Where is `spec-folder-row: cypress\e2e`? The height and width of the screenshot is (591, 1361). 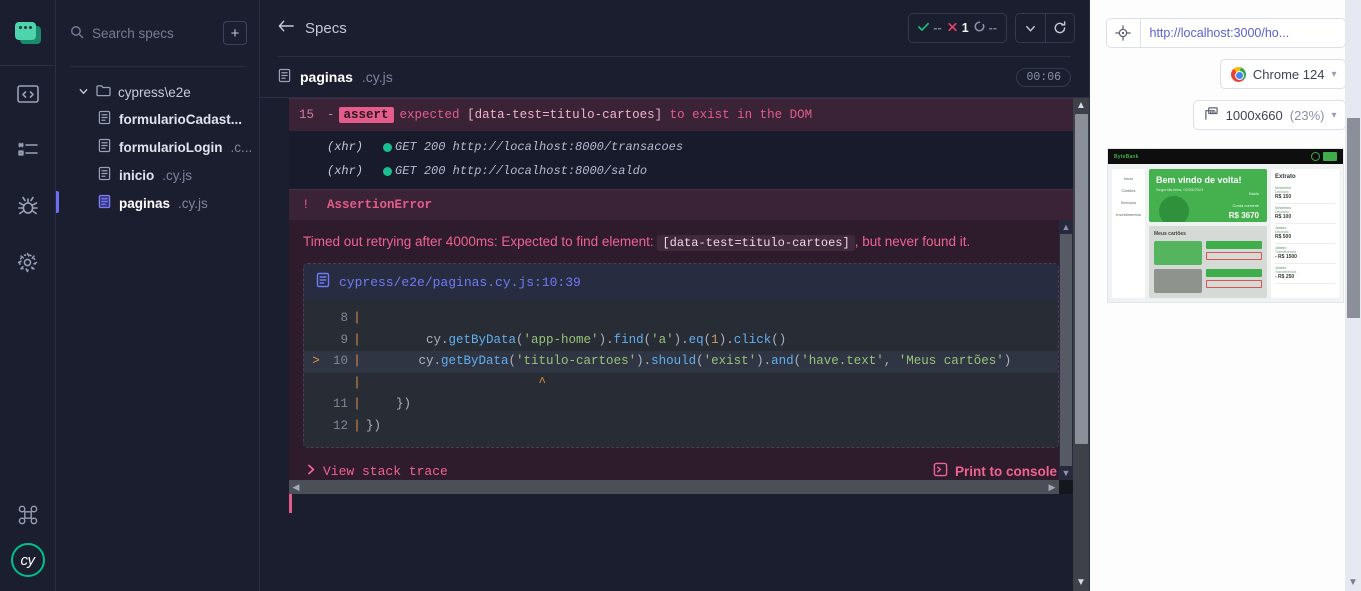 spec-folder-row: cypress\e2e is located at coordinates (157, 92).